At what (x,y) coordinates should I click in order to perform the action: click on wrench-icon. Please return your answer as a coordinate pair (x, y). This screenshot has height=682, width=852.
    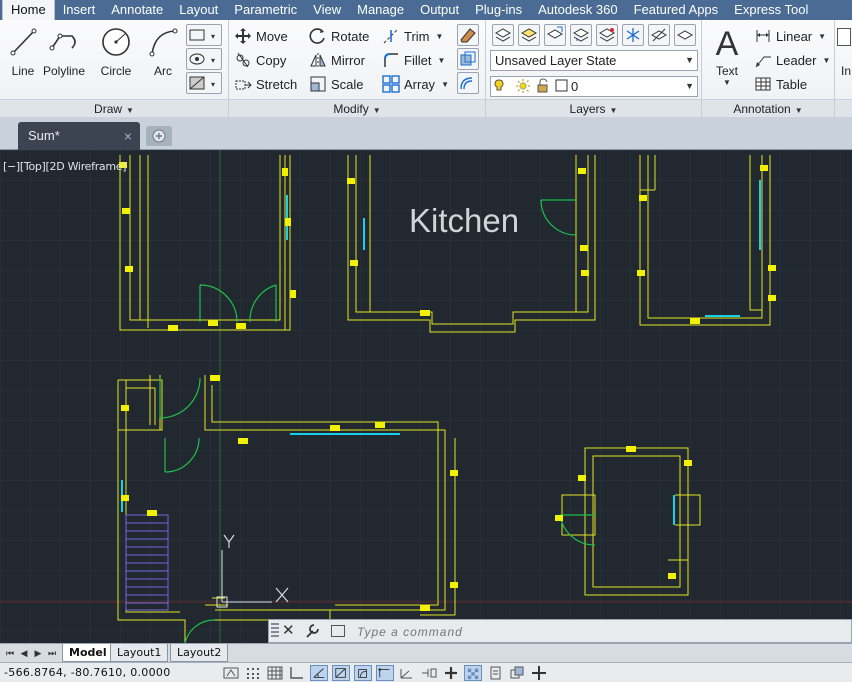
    Looking at the image, I should click on (312, 631).